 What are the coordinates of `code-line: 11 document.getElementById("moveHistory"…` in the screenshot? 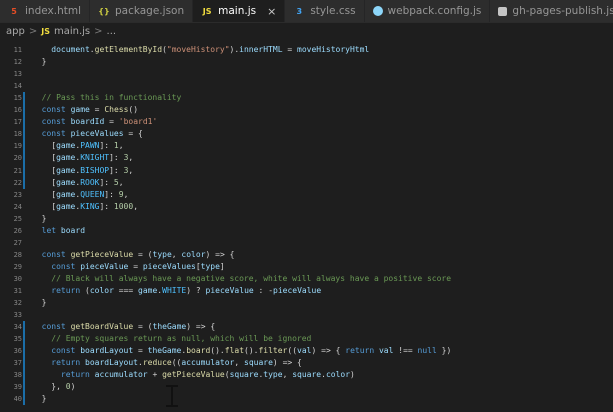 It's located at (306, 50).